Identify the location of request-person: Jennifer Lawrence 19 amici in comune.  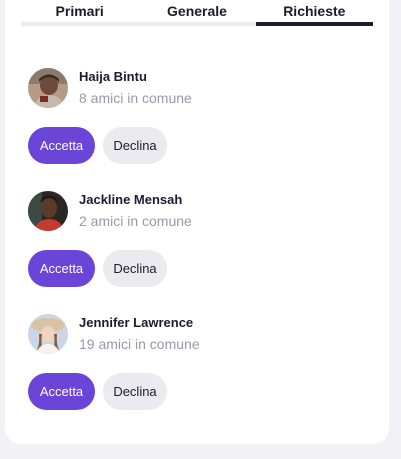
(198, 334).